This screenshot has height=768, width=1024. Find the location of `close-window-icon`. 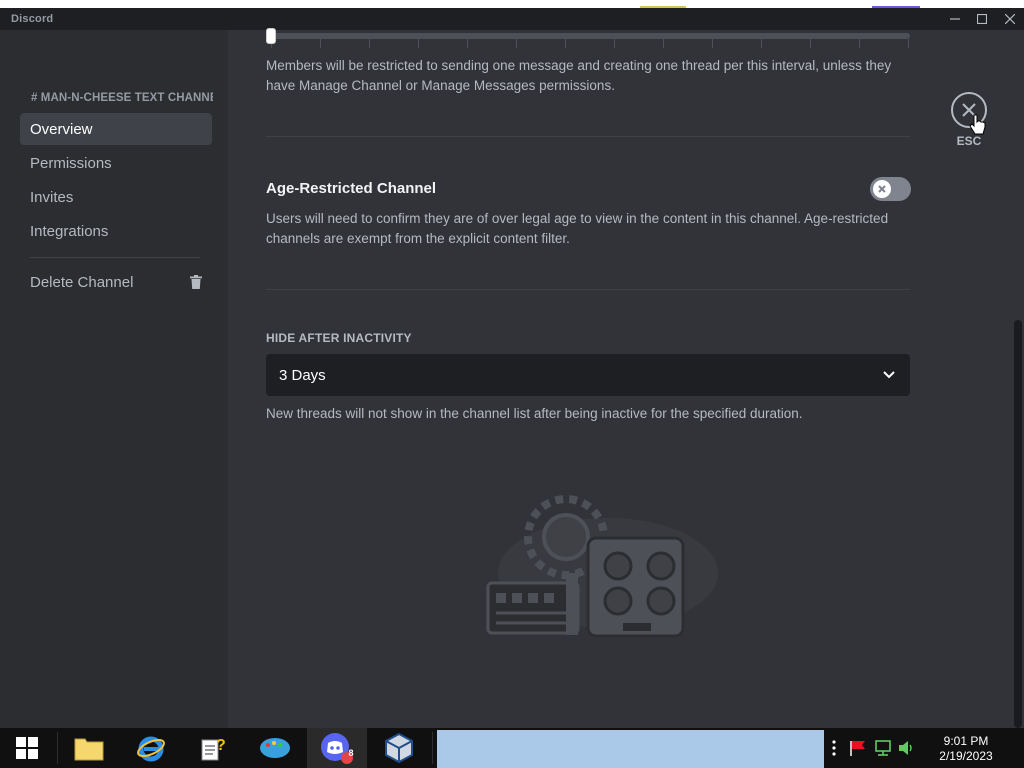

close-window-icon is located at coordinates (1010, 19).